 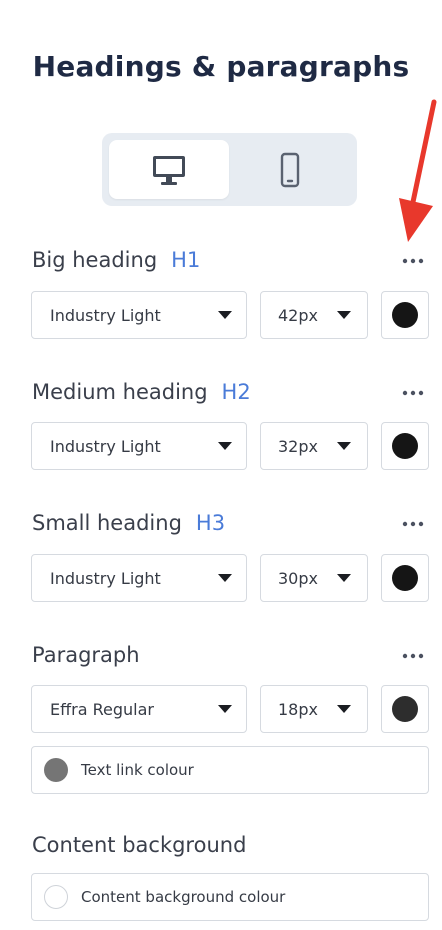 What do you see at coordinates (129, 523) in the screenshot?
I see `small-heading-label: Small heading H3` at bounding box center [129, 523].